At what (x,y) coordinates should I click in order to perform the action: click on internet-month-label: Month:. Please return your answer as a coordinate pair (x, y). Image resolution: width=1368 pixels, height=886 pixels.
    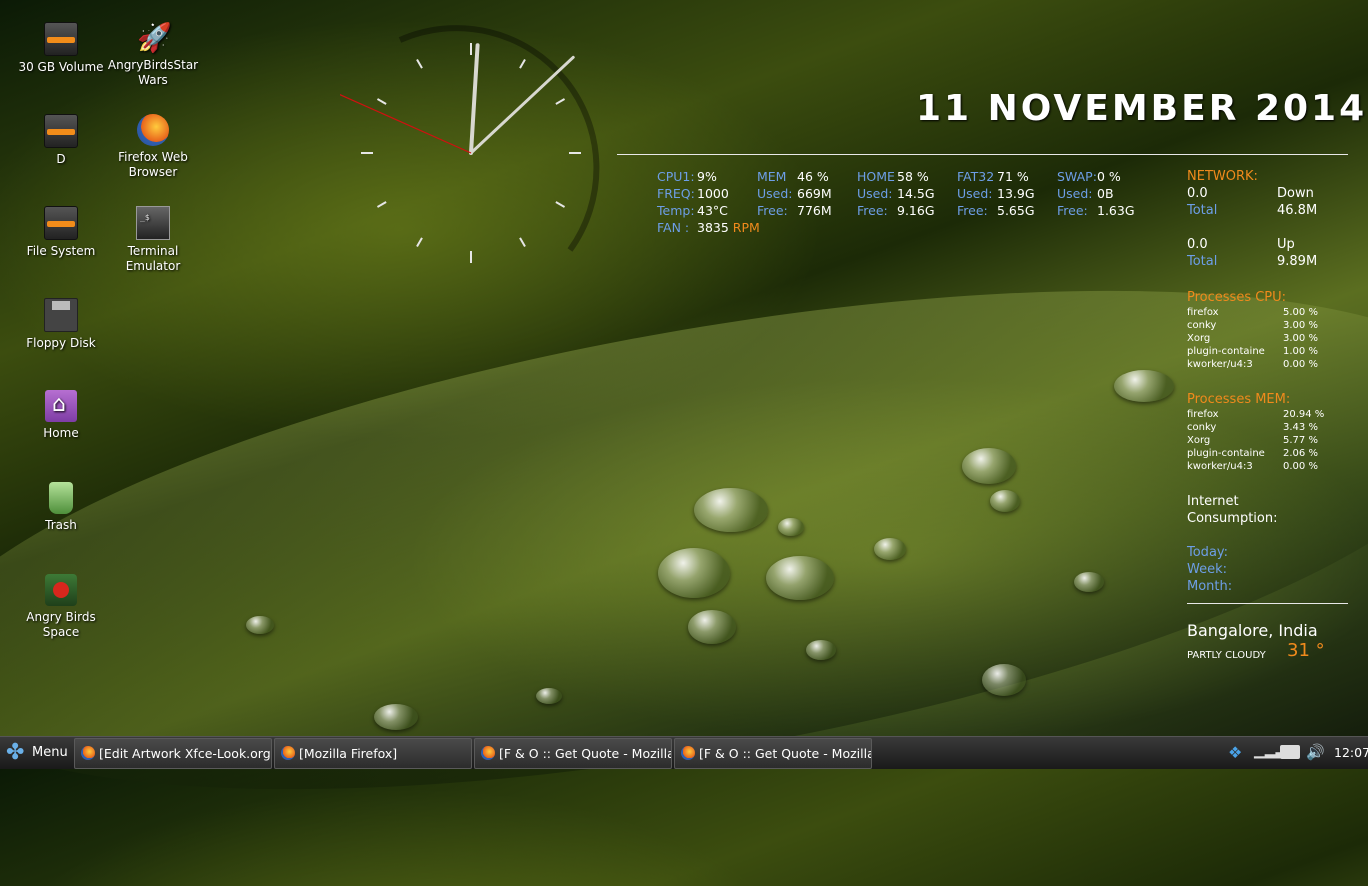
    Looking at the image, I should click on (1210, 586).